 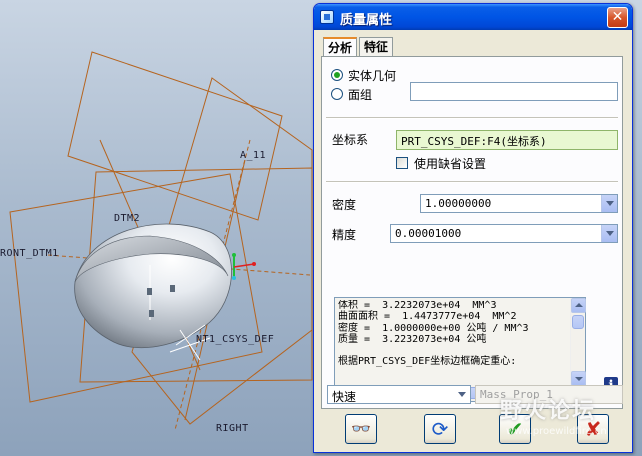 I want to click on result-line-volume: 体积 = 3.2232073e+04 MM^3, so click(x=417, y=305).